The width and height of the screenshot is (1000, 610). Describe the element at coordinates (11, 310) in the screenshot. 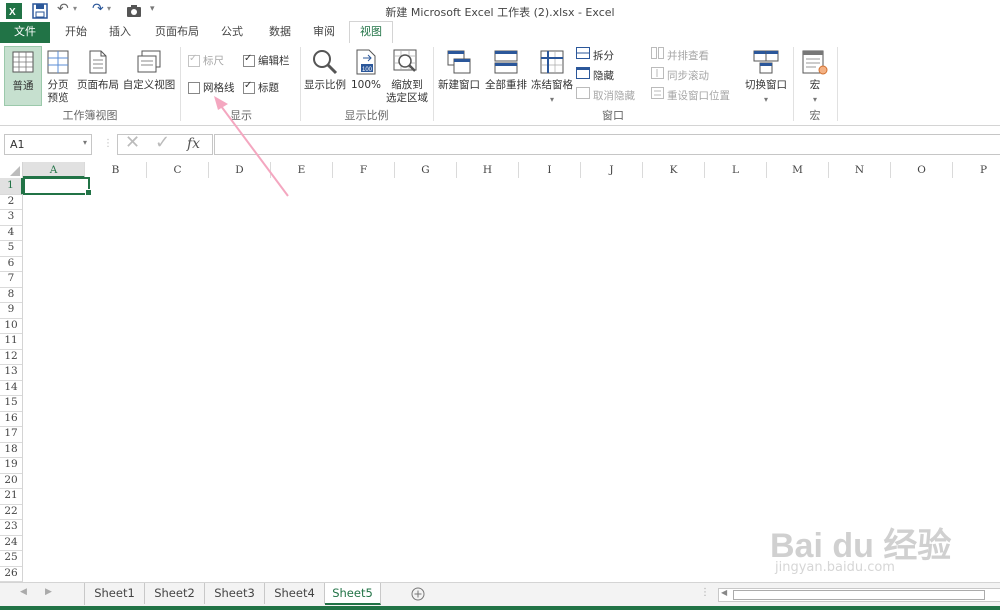

I see `row-header-9: 9` at that location.